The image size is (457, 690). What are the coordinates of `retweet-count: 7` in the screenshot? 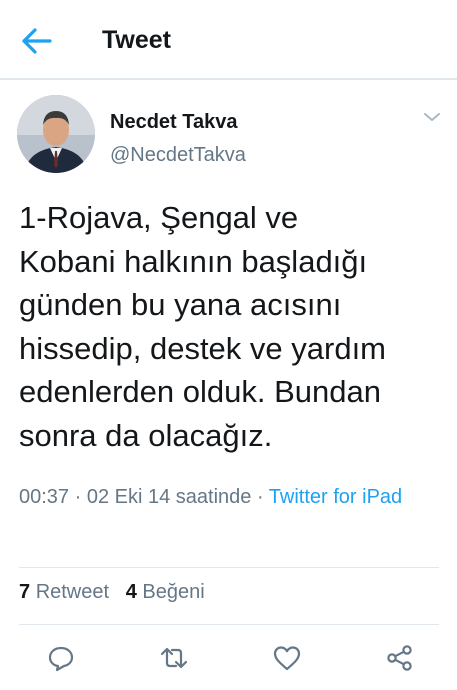 It's located at (25, 592).